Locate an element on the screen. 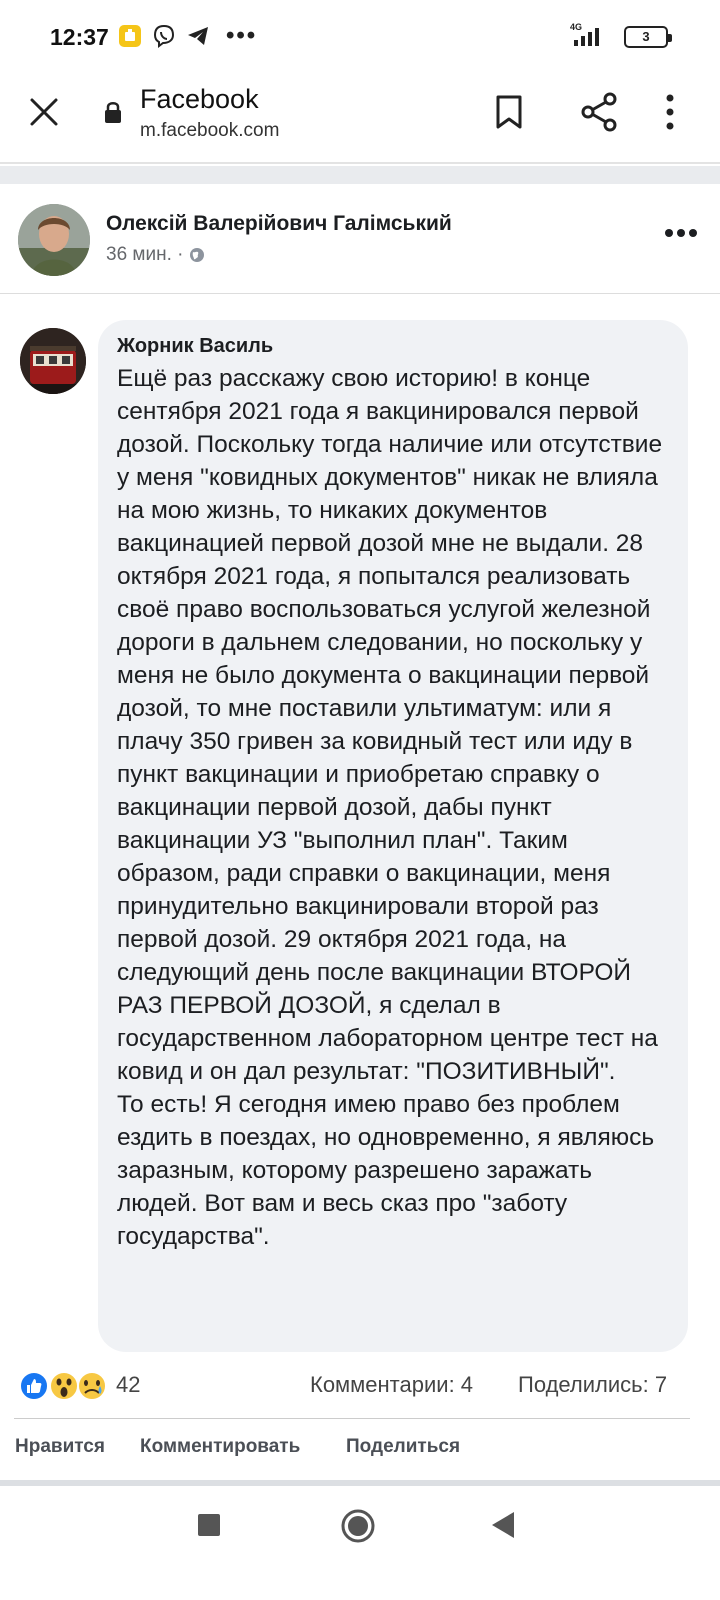 The image size is (720, 1600). post-more-icon is located at coordinates (681, 233).